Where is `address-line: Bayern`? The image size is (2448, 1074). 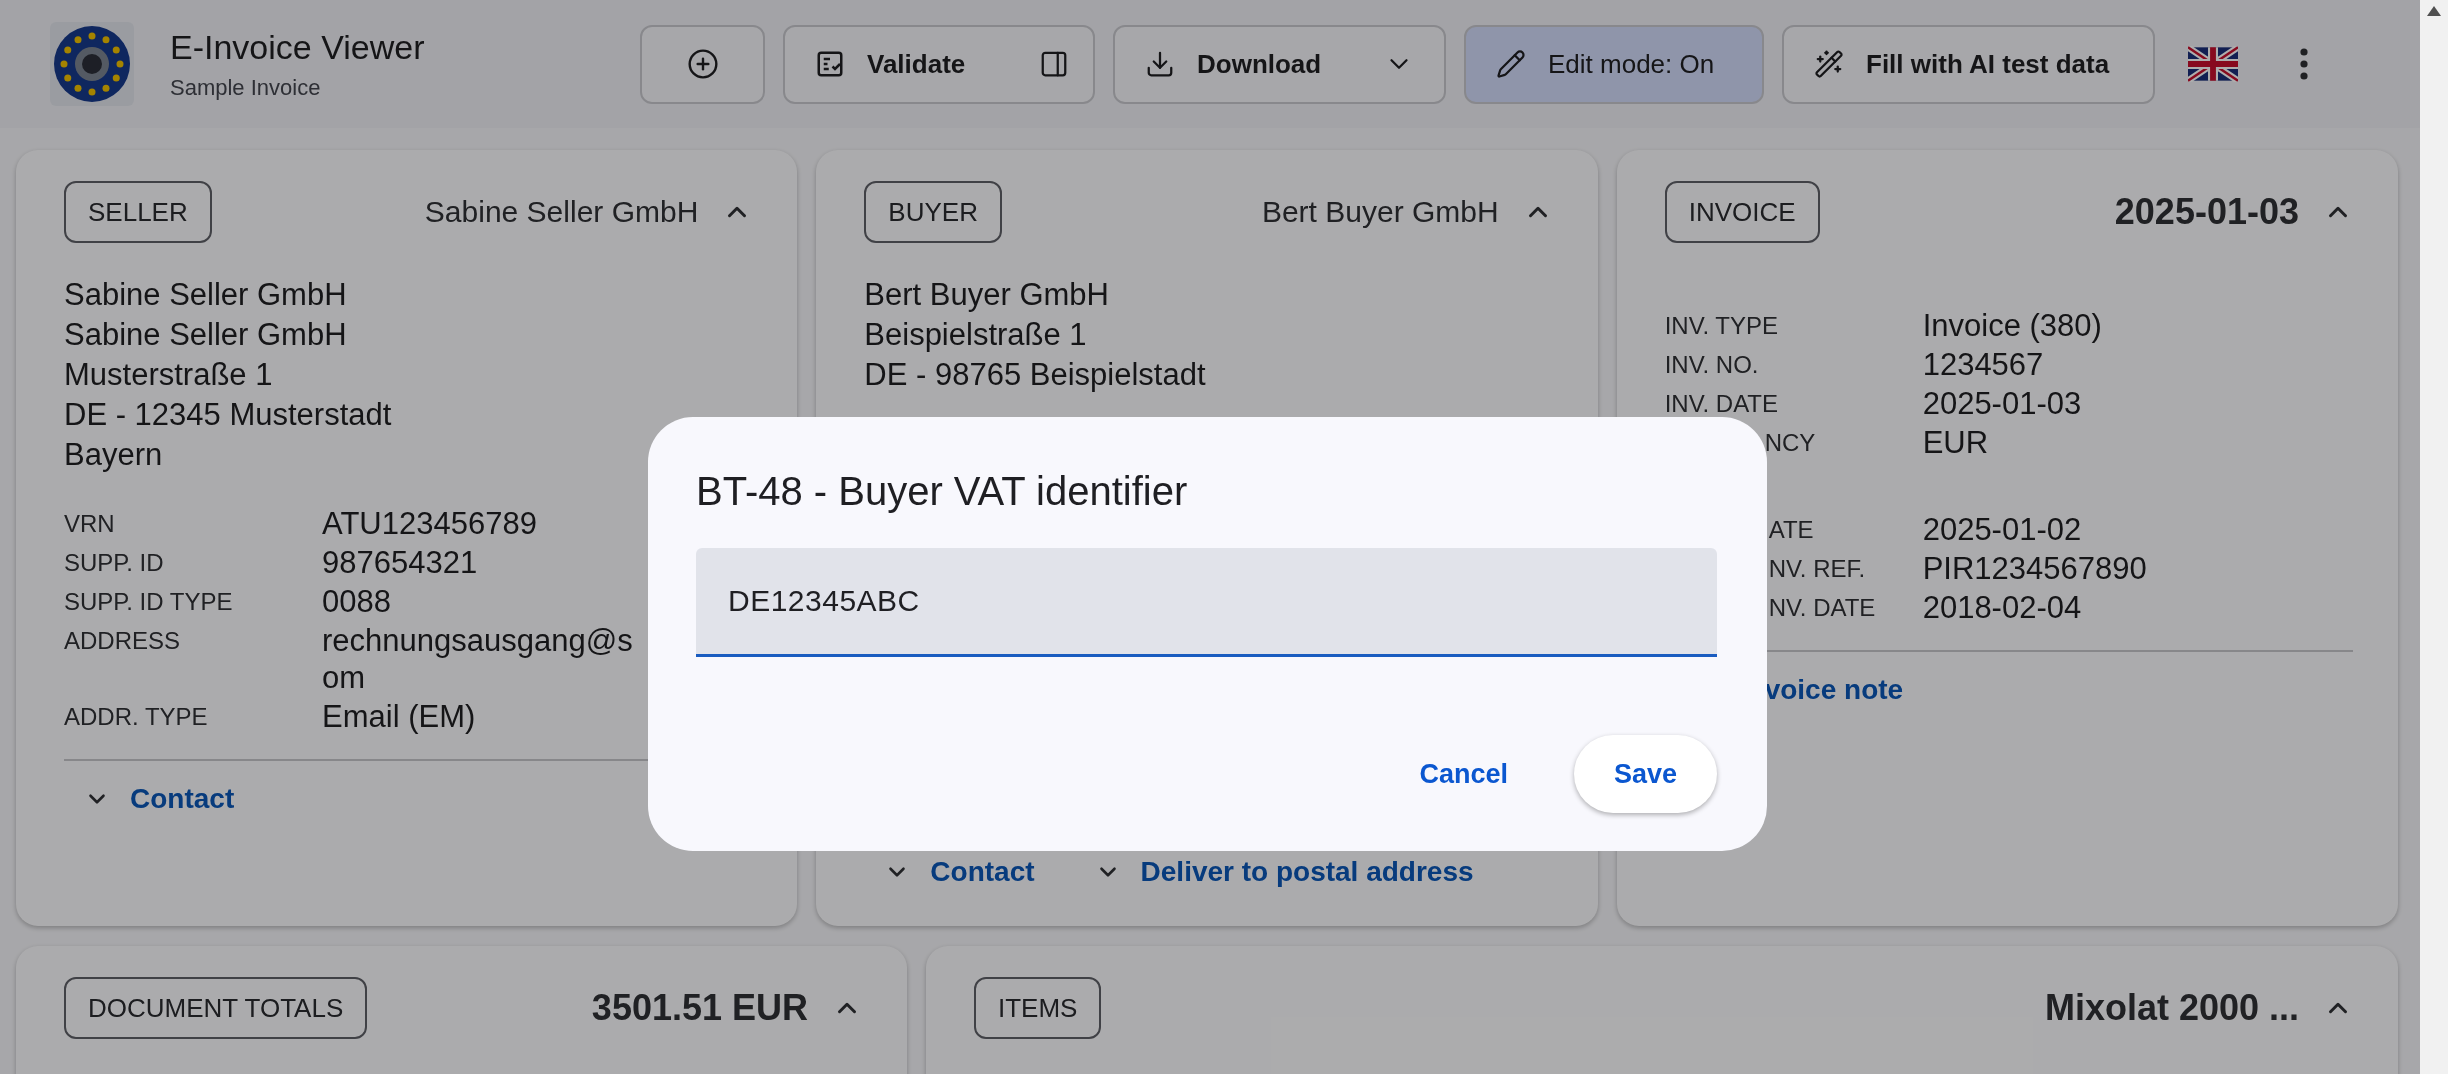
address-line: Bayern is located at coordinates (114, 455).